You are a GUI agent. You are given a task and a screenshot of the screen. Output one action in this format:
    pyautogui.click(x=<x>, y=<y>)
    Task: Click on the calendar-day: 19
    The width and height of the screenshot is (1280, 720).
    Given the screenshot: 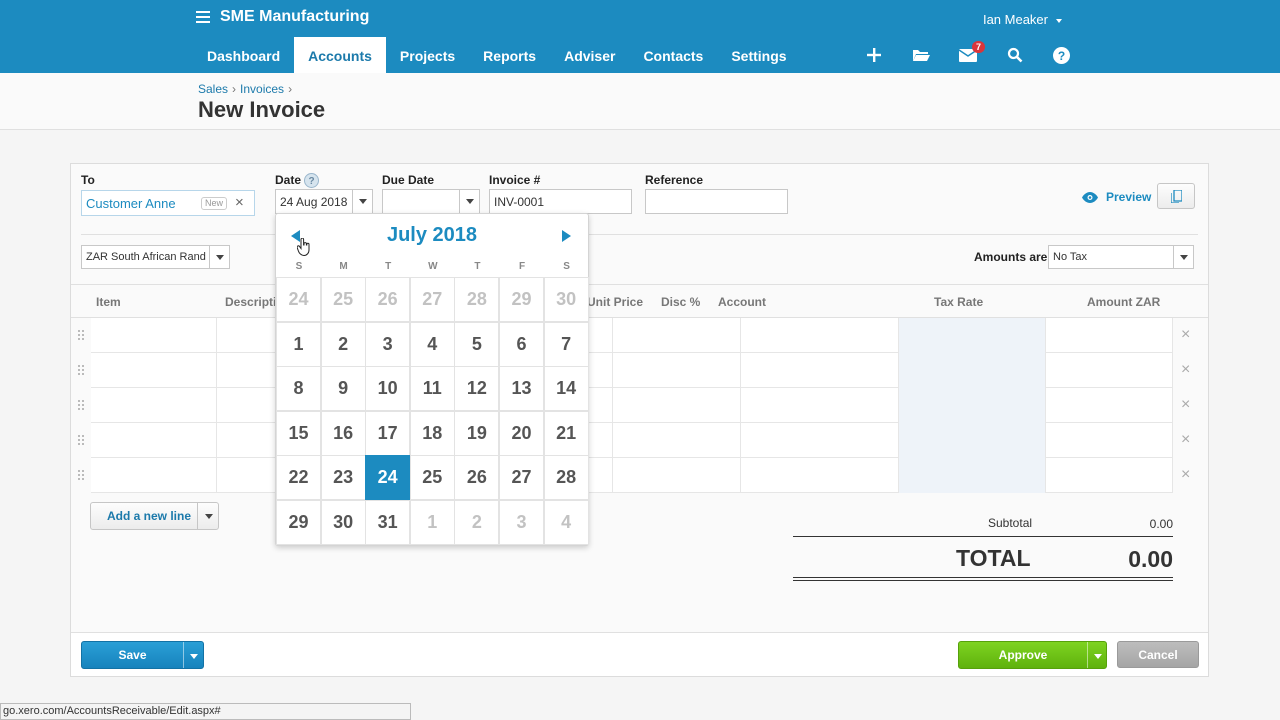 What is the action you would take?
    pyautogui.click(x=477, y=433)
    